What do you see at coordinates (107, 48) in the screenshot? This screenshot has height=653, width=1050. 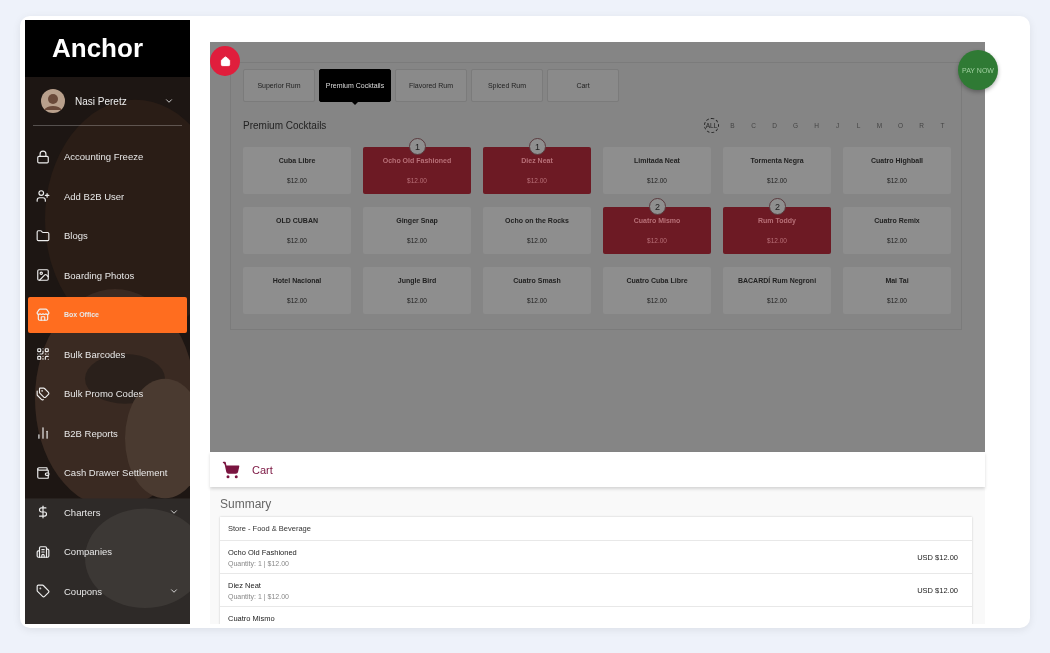 I see `logo: Anchor` at bounding box center [107, 48].